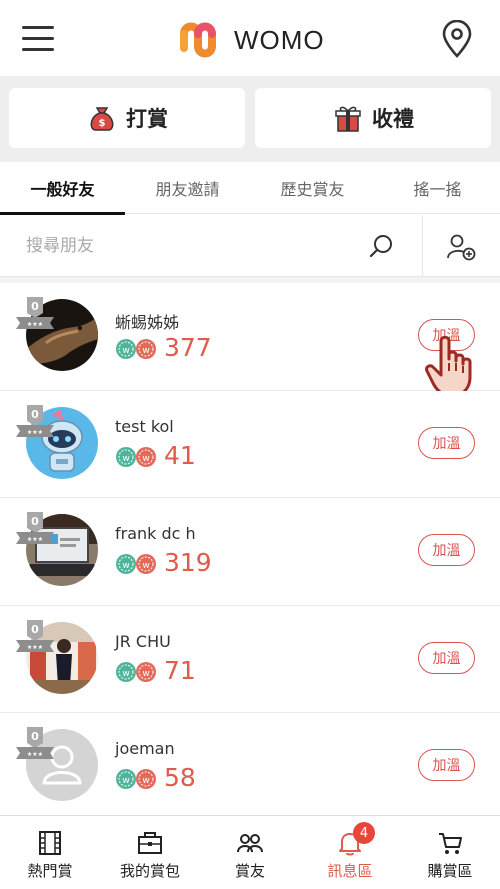 The image size is (500, 889). I want to click on bottom-nav: 熱門賞 我的賞包 賞友 4 訊息區 購賞區, so click(250, 852).